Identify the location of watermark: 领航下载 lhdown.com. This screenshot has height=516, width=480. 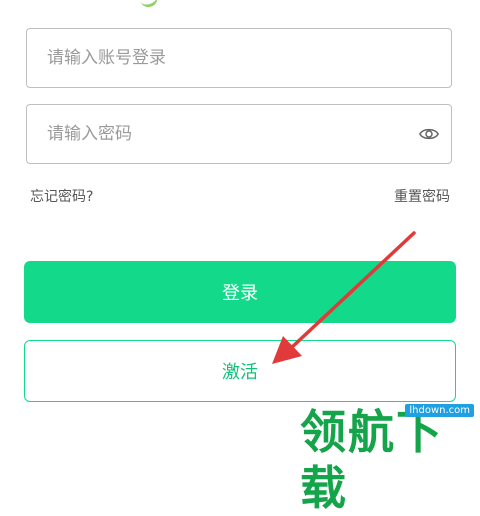
(389, 457).